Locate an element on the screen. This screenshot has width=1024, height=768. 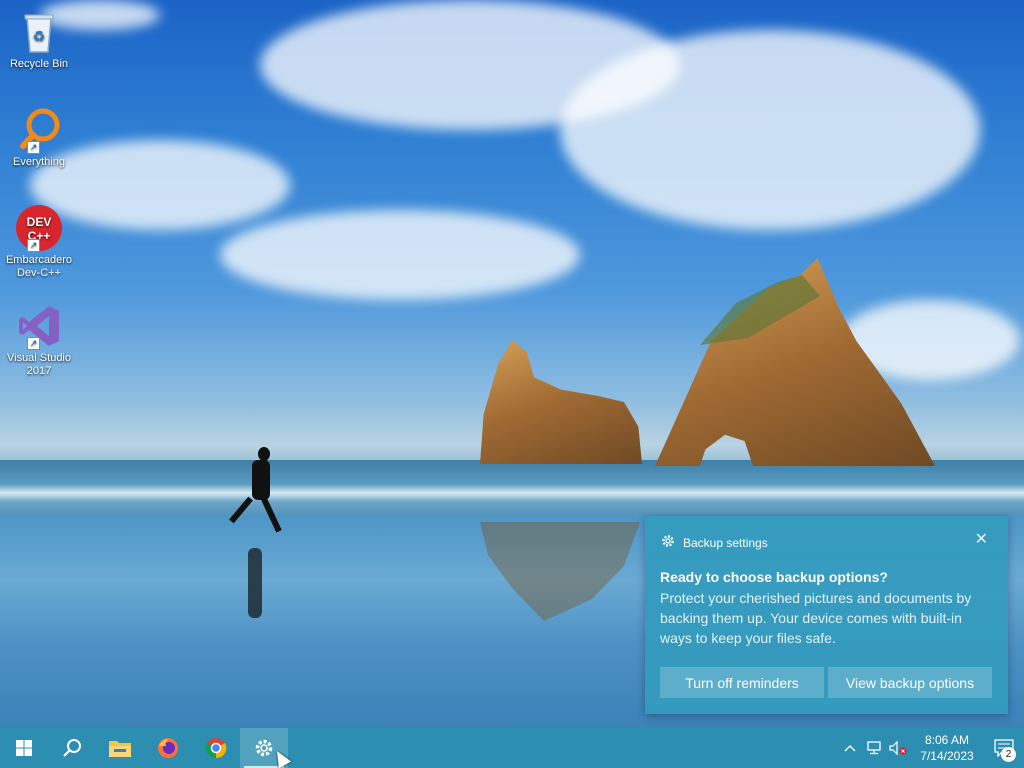
turn-off-reminders-button: Turn off reminders is located at coordinates (742, 682).